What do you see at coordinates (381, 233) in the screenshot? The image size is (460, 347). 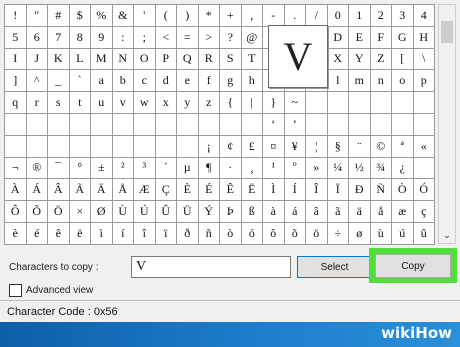 I see `char-cell: ù` at bounding box center [381, 233].